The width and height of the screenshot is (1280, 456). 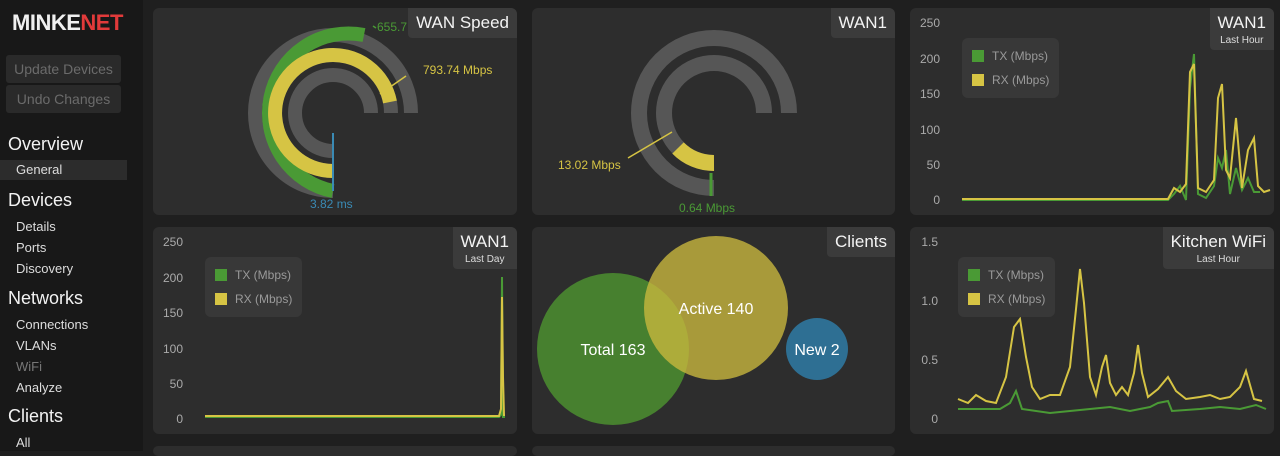 I want to click on active-label: Active 140, so click(x=716, y=309).